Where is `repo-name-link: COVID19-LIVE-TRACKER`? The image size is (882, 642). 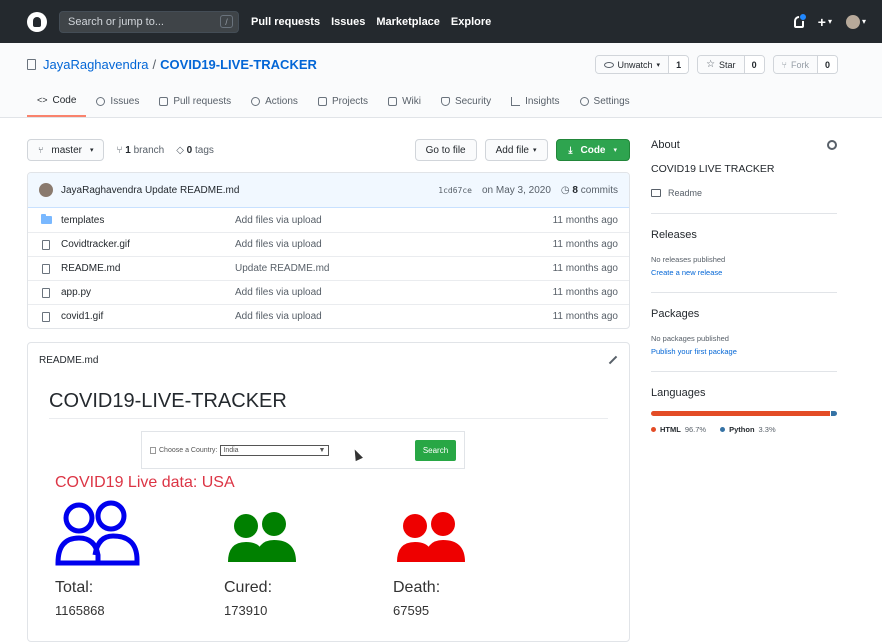 repo-name-link: COVID19-LIVE-TRACKER is located at coordinates (238, 64).